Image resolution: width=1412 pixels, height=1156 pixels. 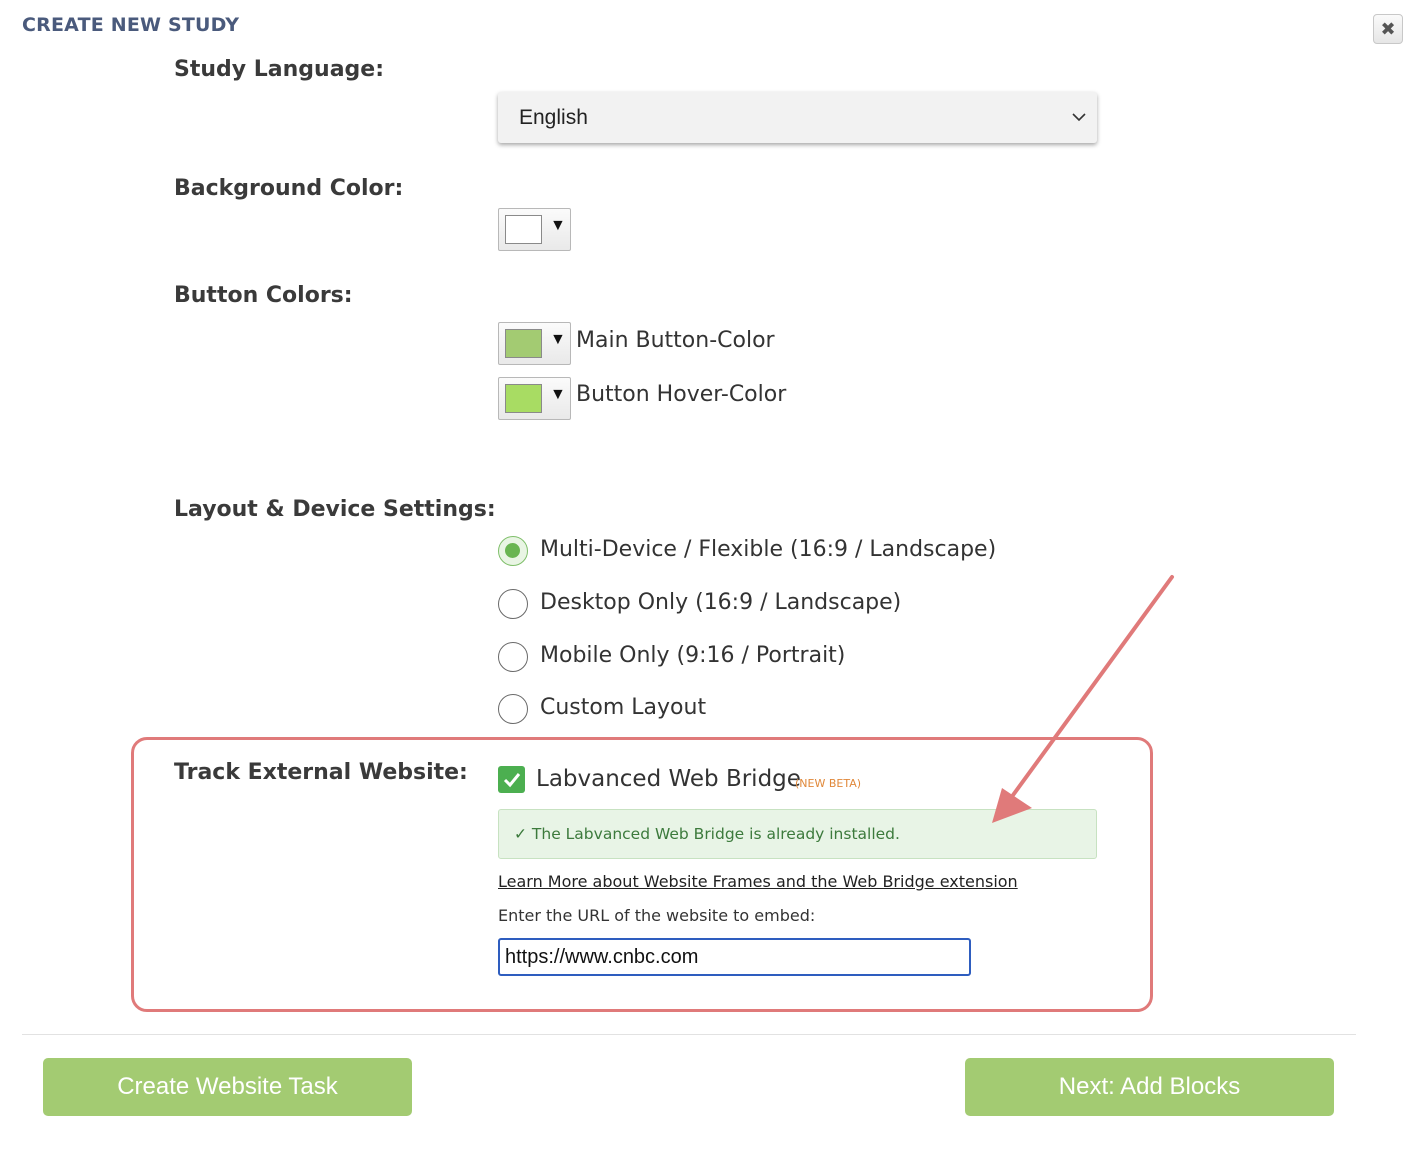 I want to click on footer-divider, so click(x=689, y=1034).